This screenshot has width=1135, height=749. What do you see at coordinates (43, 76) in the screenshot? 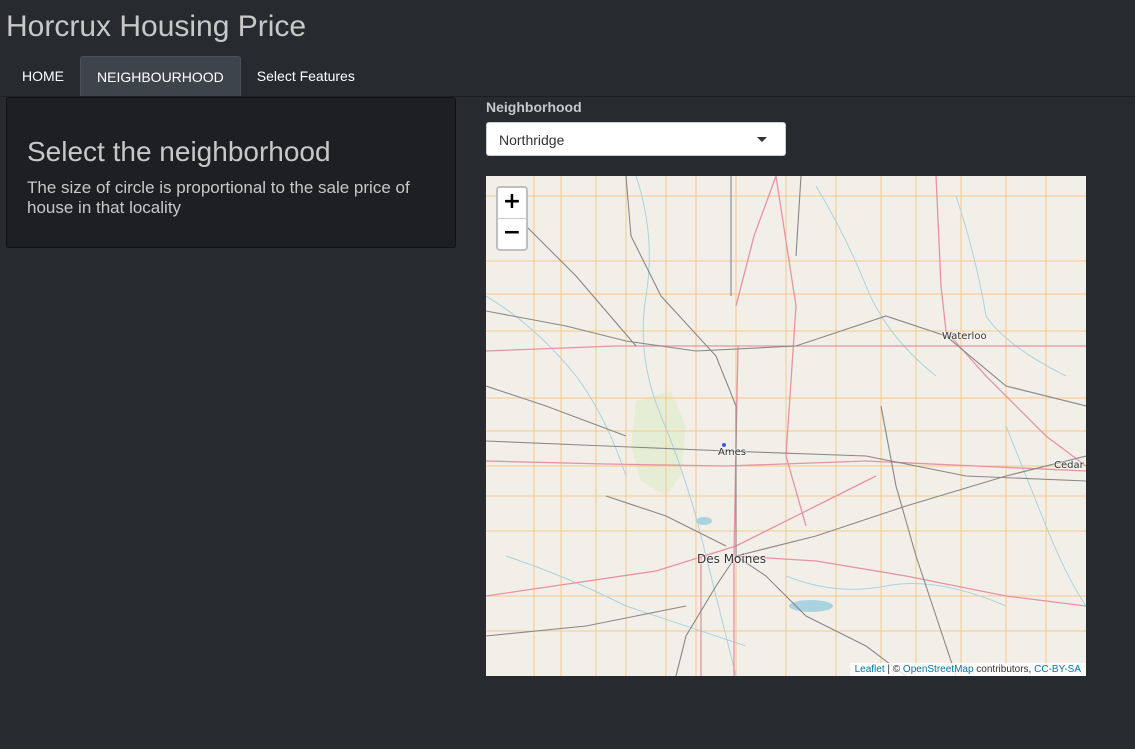
I see `tab-home: HOME` at bounding box center [43, 76].